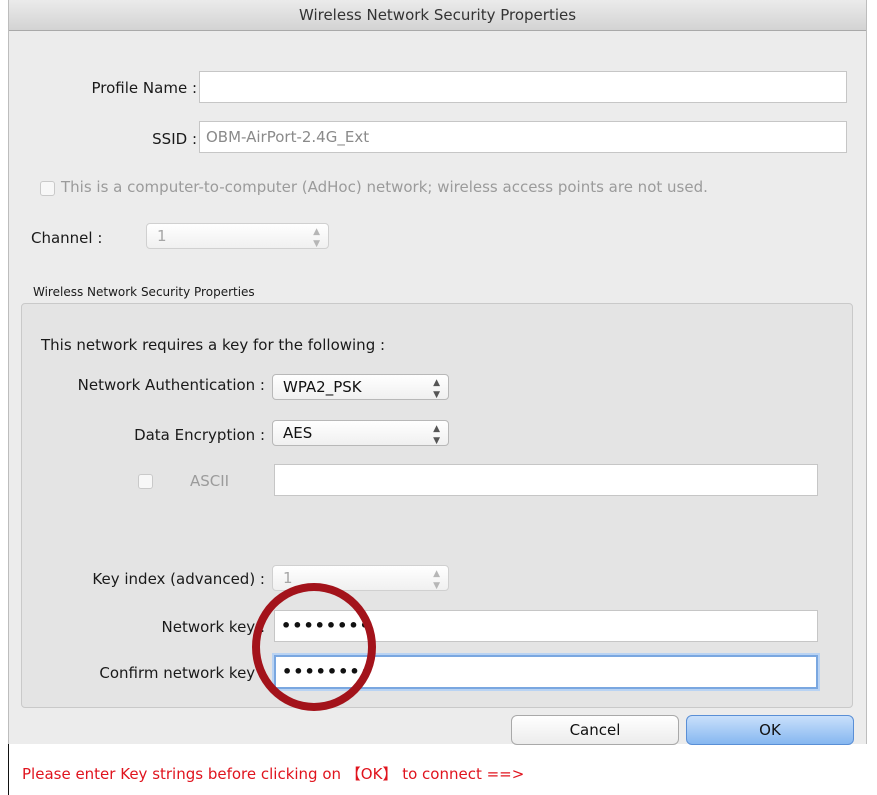  What do you see at coordinates (47, 188) in the screenshot?
I see `adhoc-checkbox` at bounding box center [47, 188].